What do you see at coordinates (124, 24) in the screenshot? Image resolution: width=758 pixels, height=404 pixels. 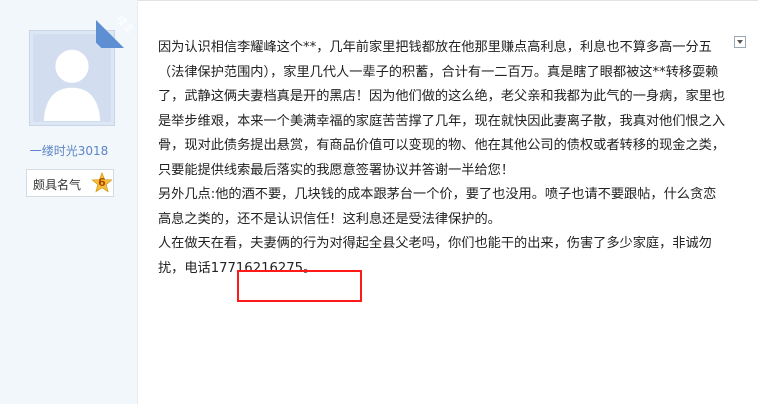 I see `op-badge-label: 楼主` at bounding box center [124, 24].